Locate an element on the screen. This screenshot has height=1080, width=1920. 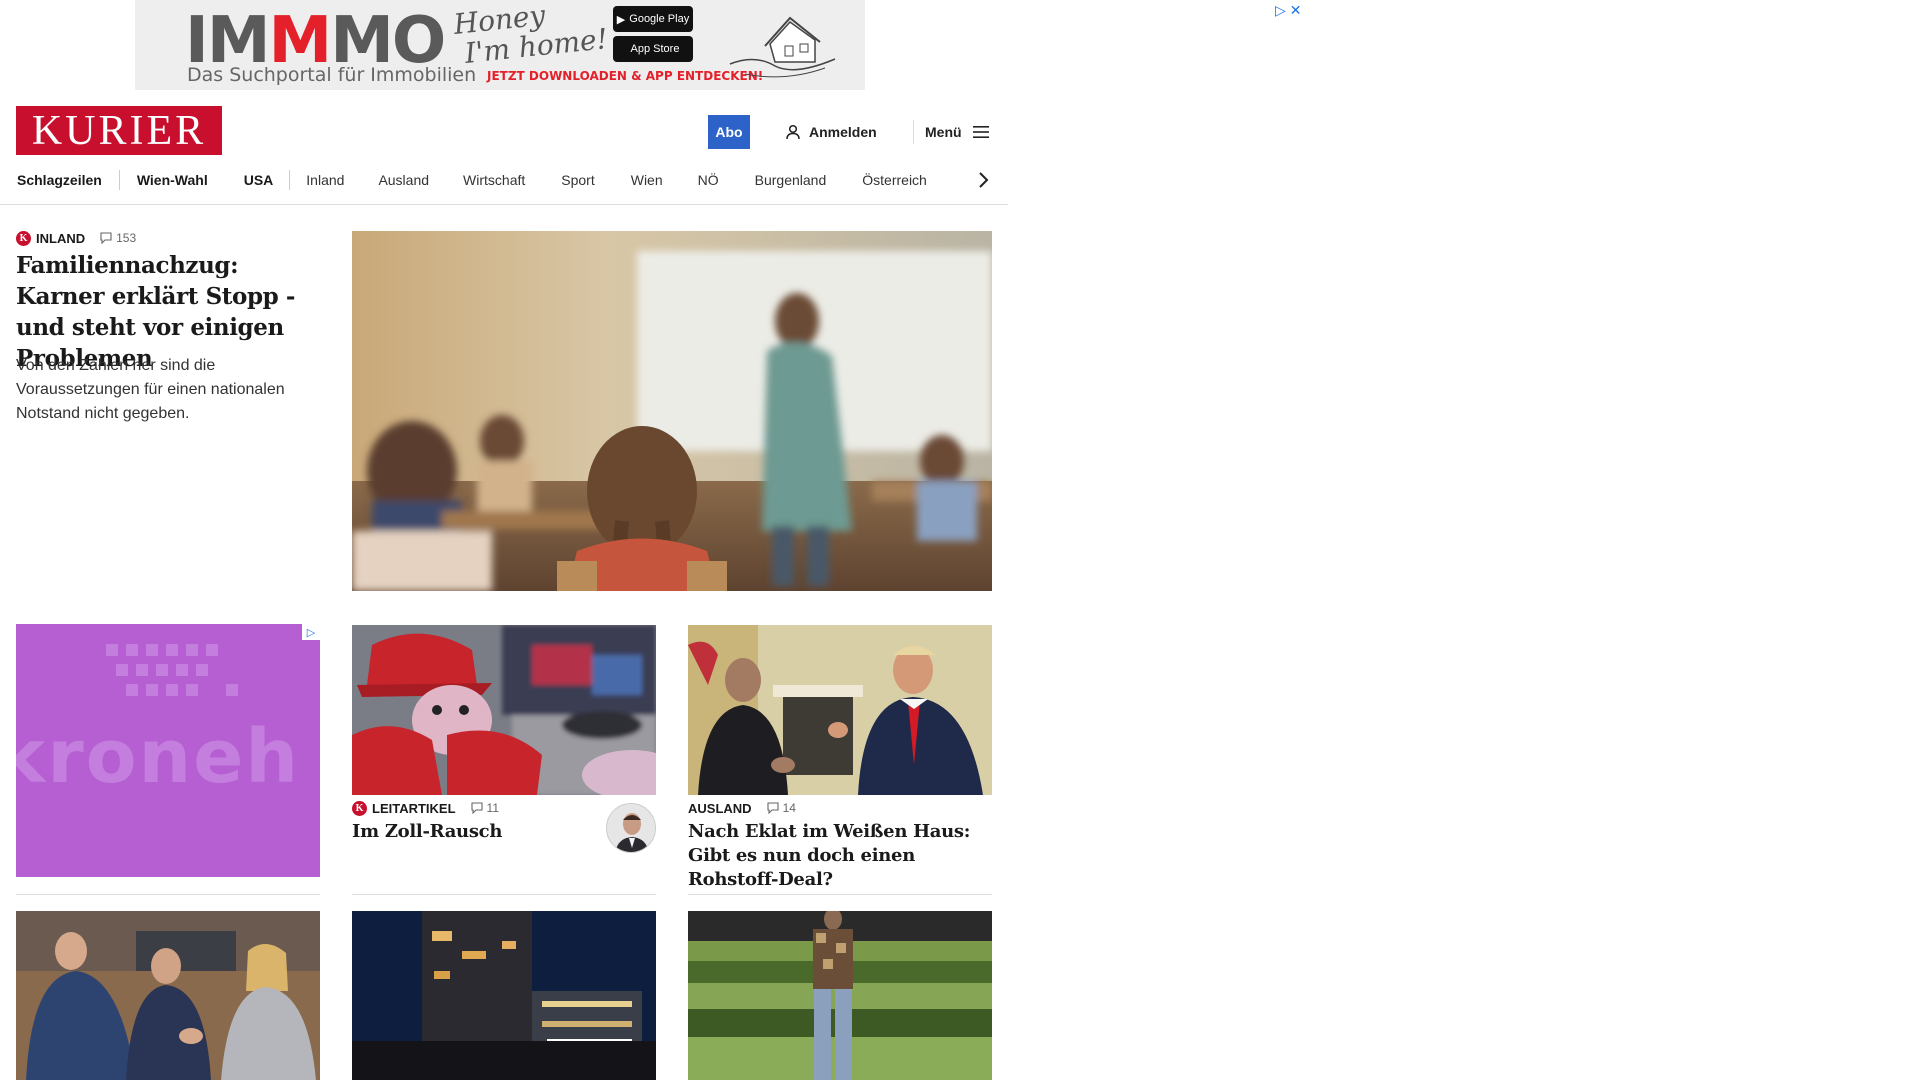
lead-kicker: K INLAND 153 is located at coordinates (76, 238).